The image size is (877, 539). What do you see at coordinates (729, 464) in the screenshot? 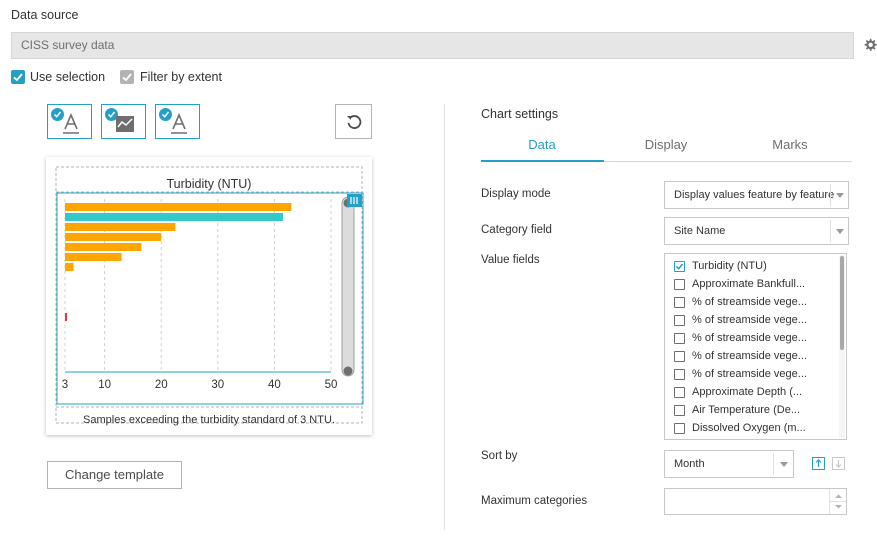
I see `sort-by-select: Month` at bounding box center [729, 464].